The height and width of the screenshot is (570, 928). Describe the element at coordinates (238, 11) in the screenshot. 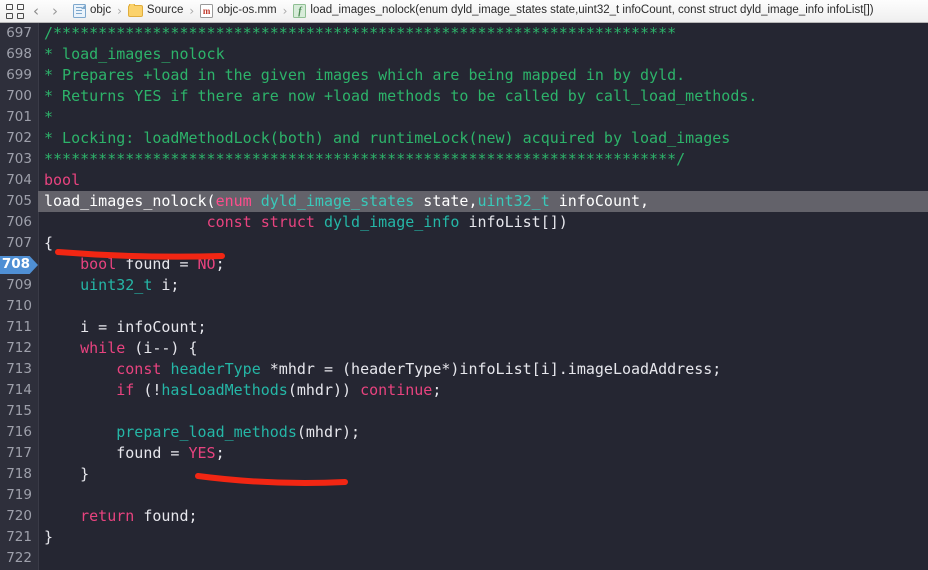

I see `breadcrumb-item-file: m objc-os.mm` at that location.